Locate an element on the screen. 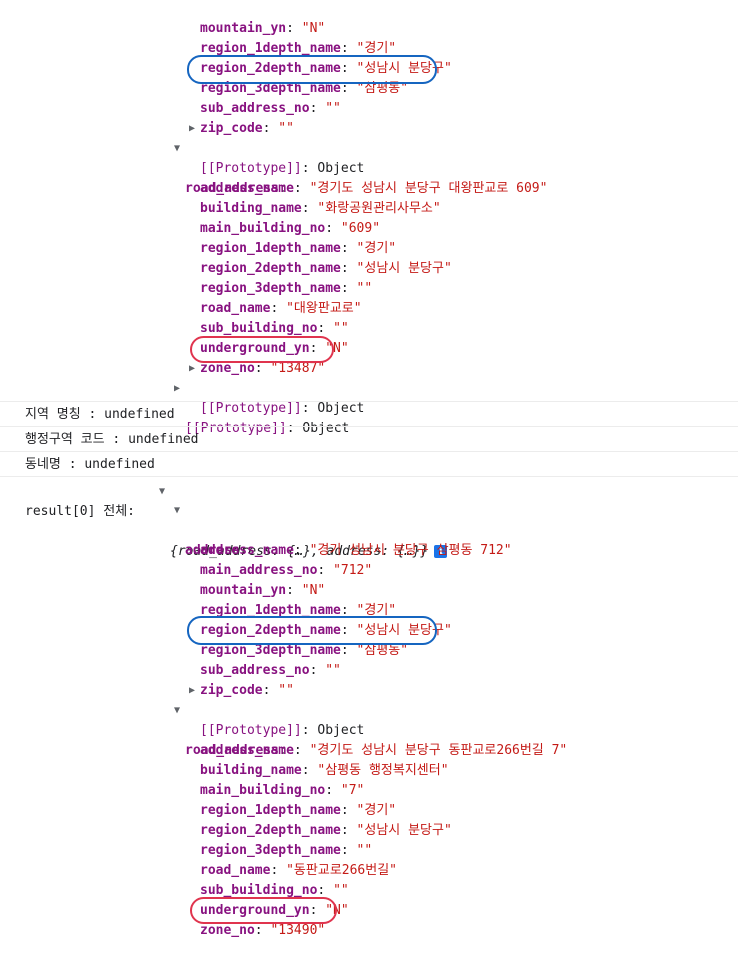 This screenshot has width=738, height=961. prop-row-zone-no: zone_no: "13490" is located at coordinates (263, 930).